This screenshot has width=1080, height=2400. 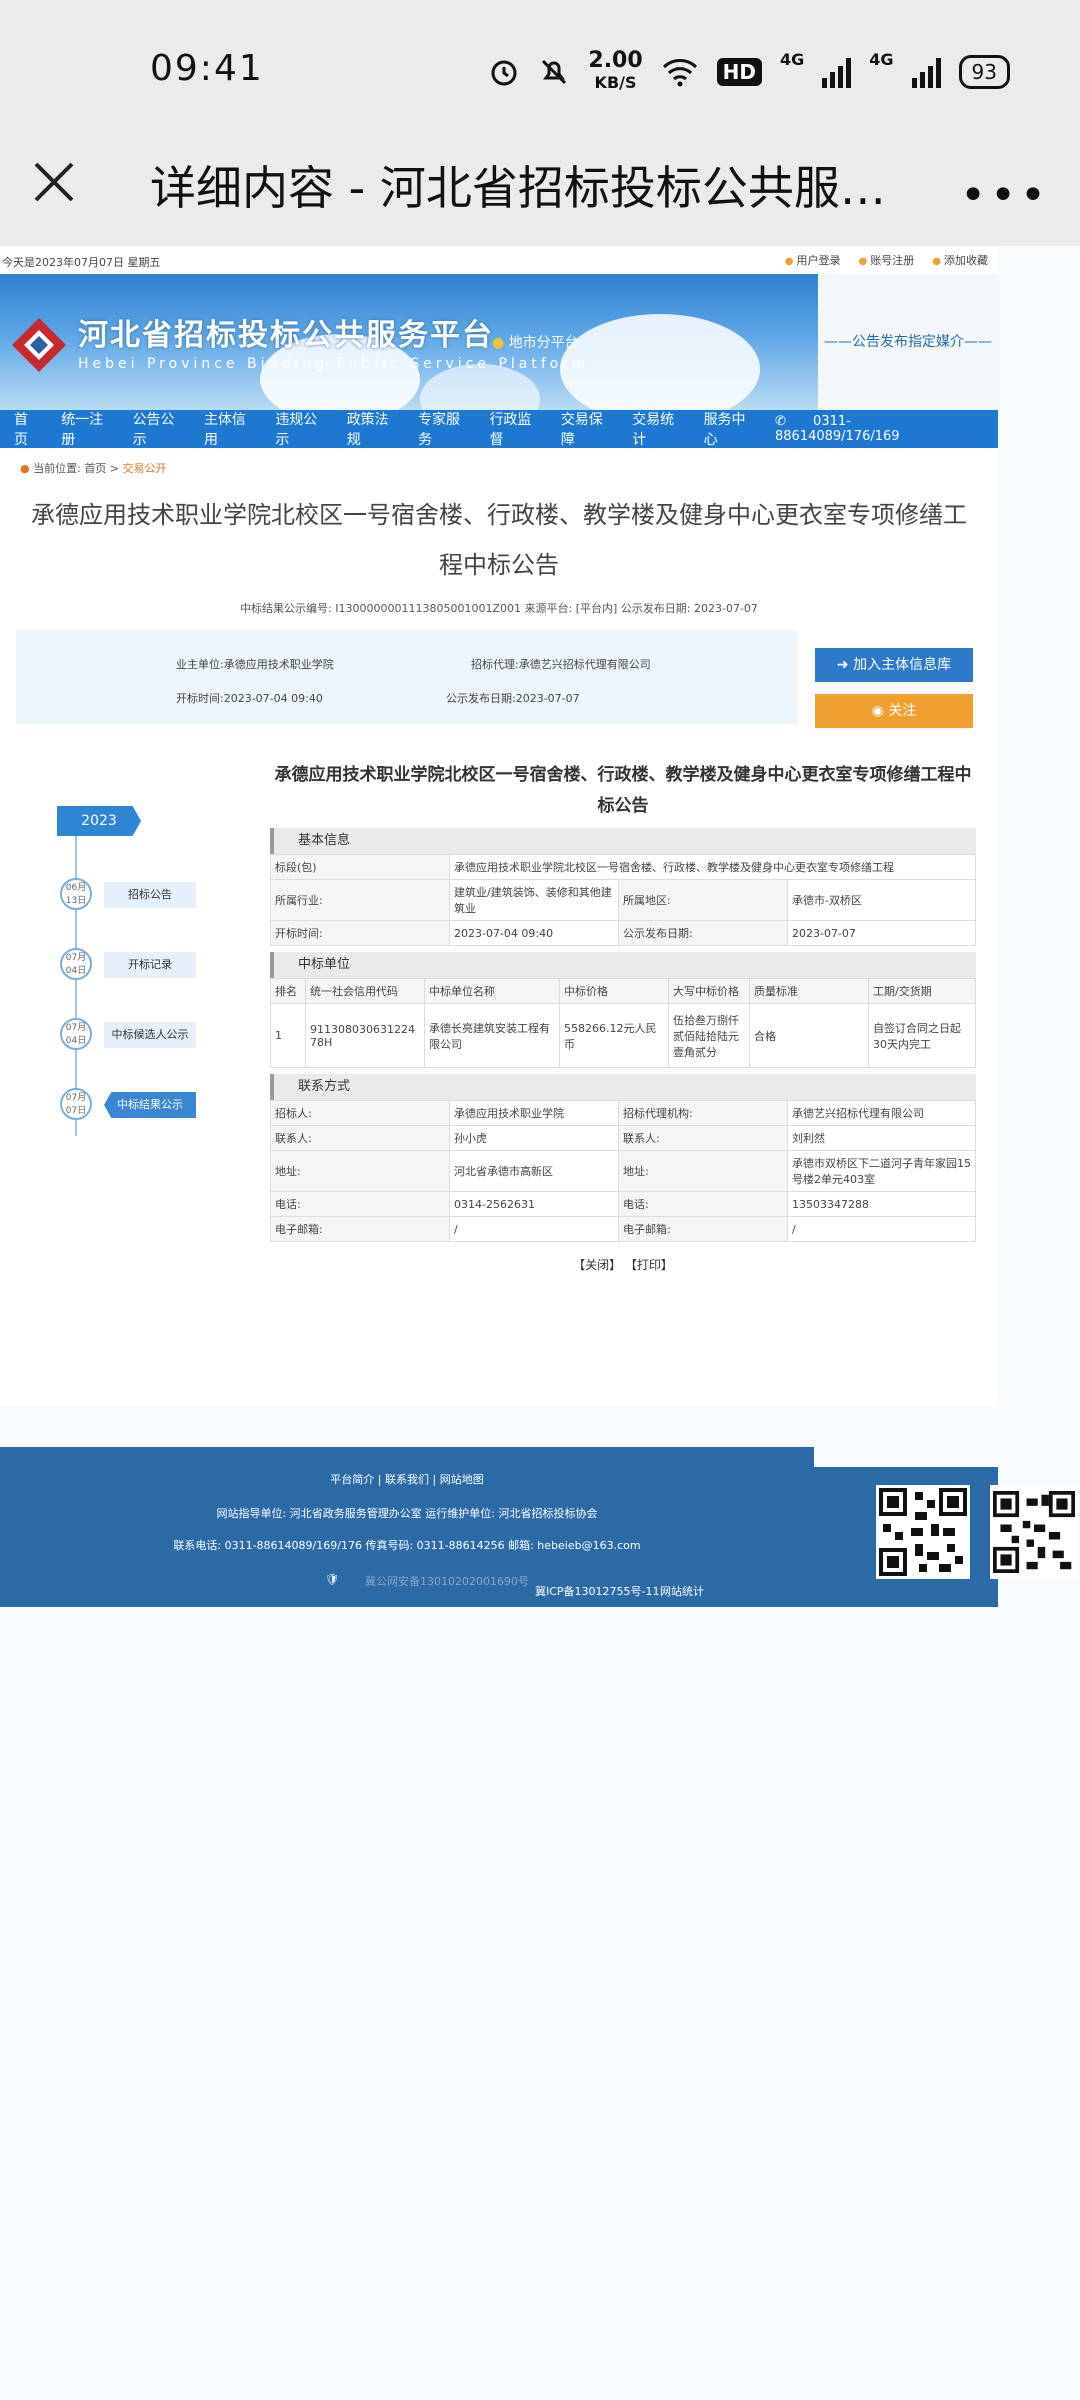 I want to click on alarm-icon, so click(x=504, y=73).